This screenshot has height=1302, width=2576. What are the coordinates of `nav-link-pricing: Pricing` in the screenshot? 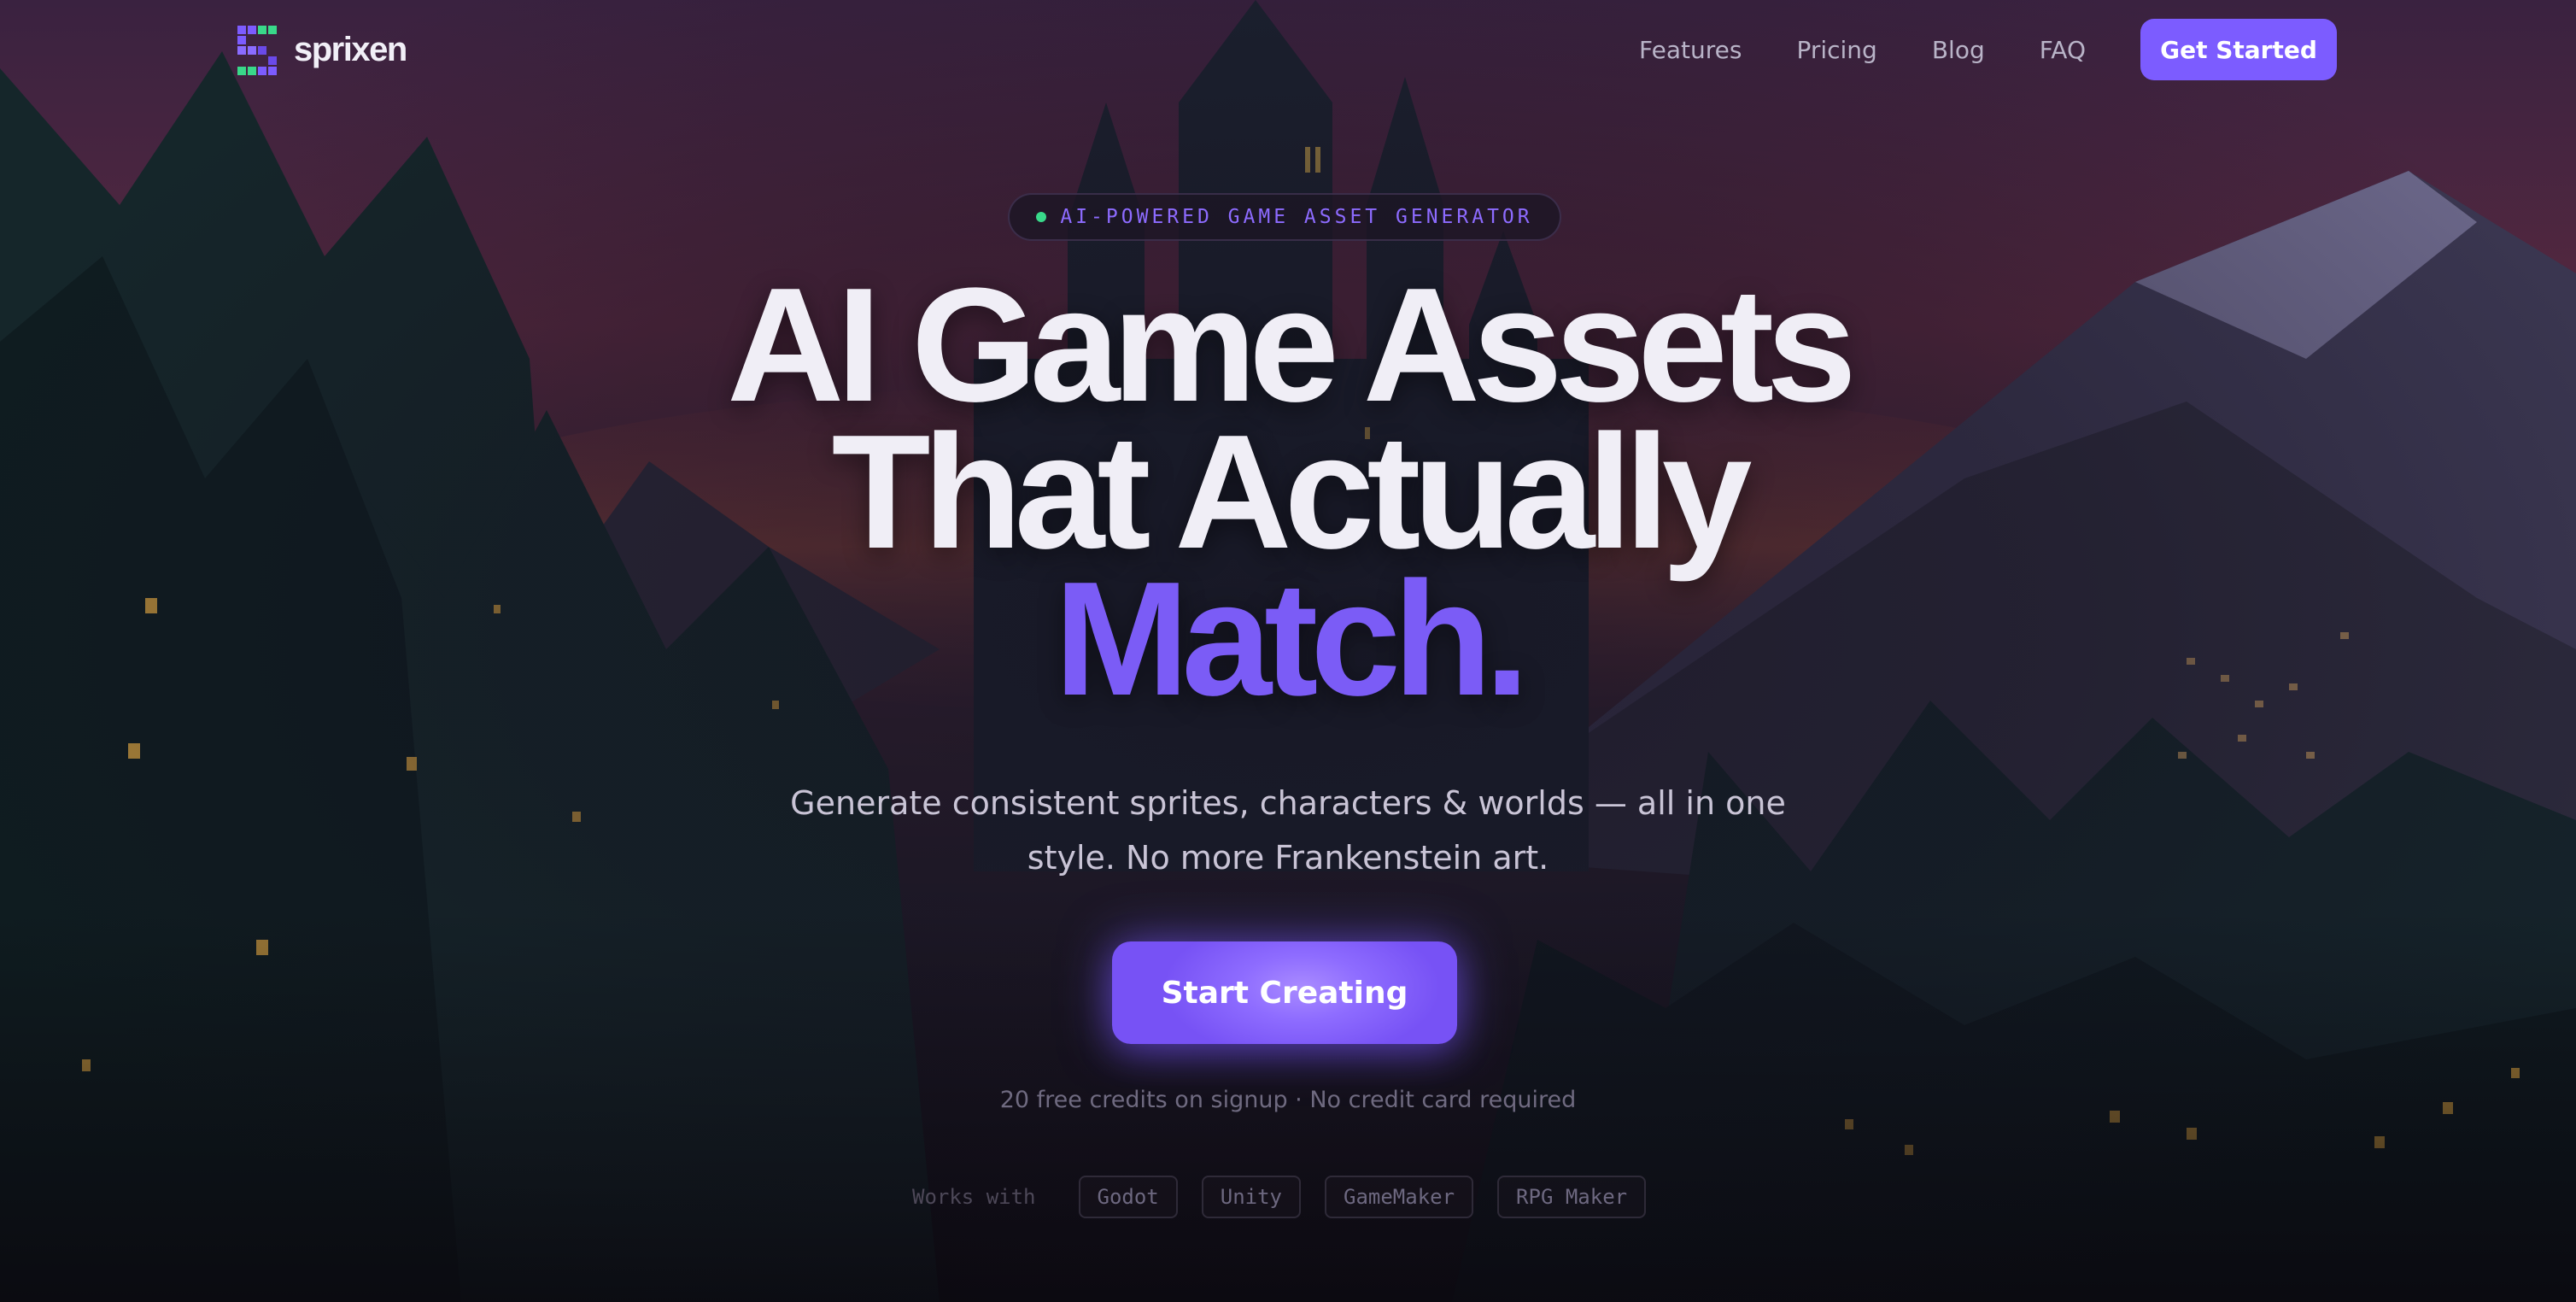 It's located at (1836, 50).